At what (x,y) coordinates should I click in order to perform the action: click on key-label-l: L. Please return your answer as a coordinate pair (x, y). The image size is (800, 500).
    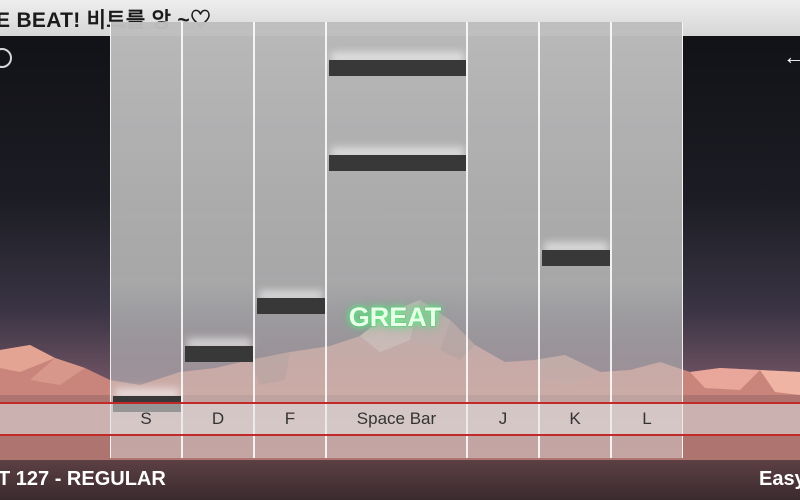
    Looking at the image, I should click on (647, 418).